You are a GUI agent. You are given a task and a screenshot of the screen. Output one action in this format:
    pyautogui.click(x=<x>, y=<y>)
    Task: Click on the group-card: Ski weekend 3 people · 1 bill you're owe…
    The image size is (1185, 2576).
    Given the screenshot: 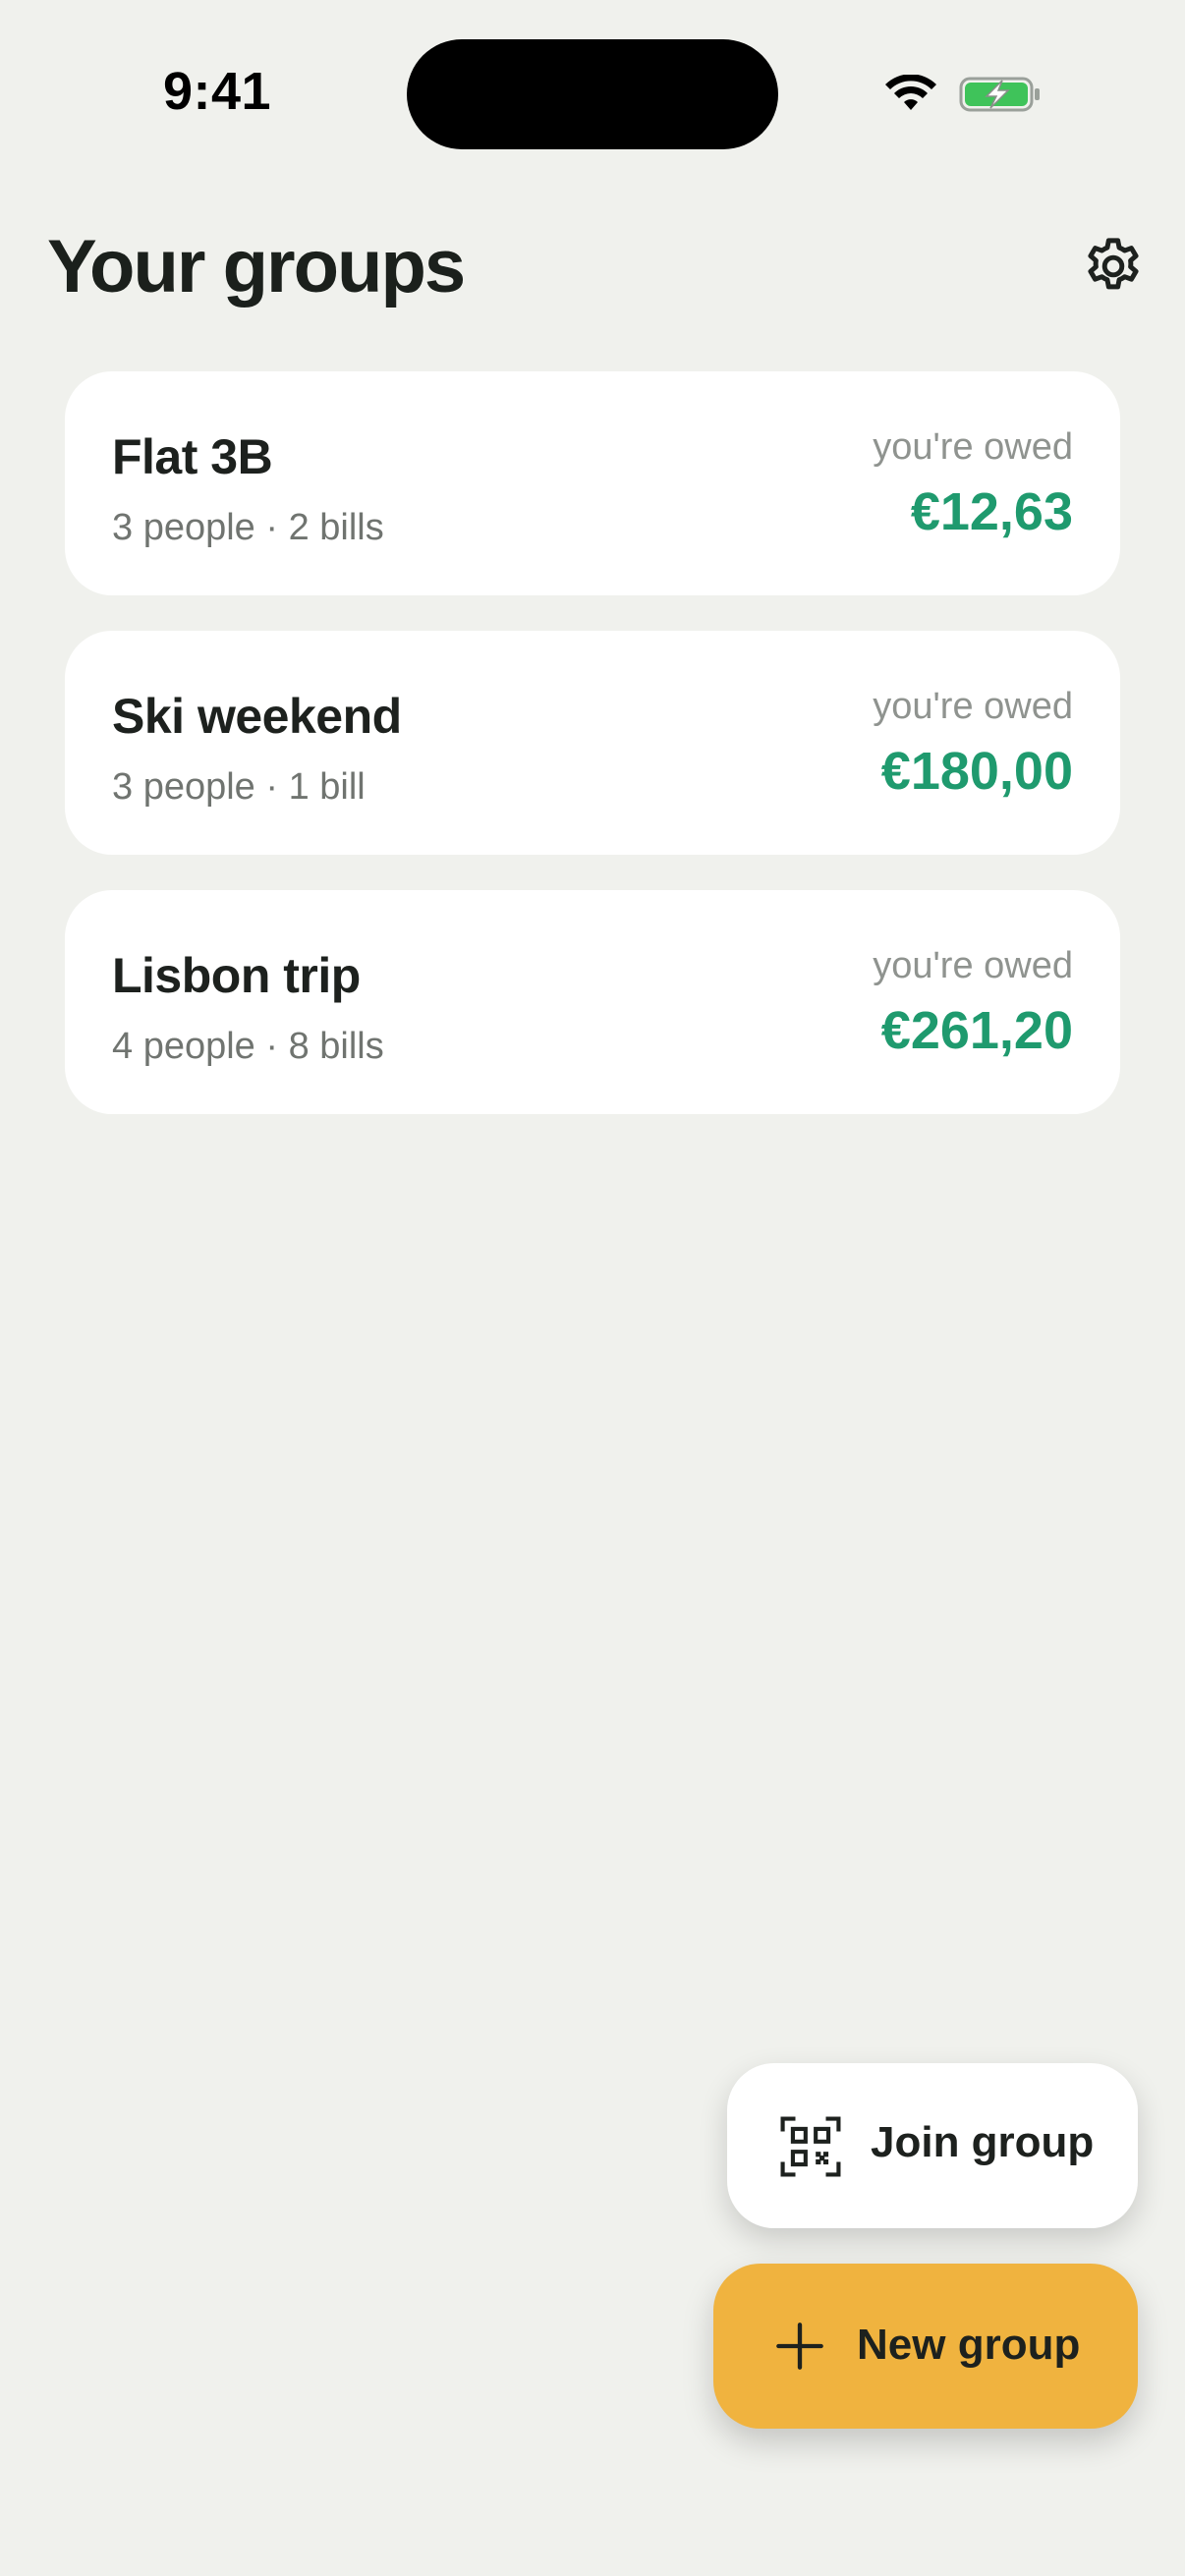 What is the action you would take?
    pyautogui.click(x=592, y=743)
    